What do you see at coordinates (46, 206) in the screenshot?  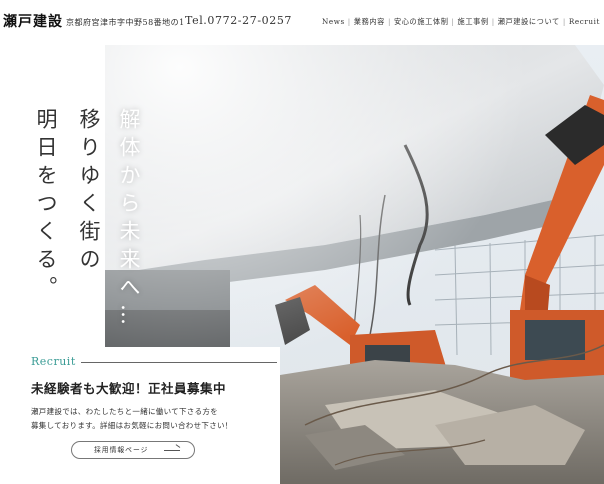 I see `catch-copy-line-2: 明日をつくる。` at bounding box center [46, 206].